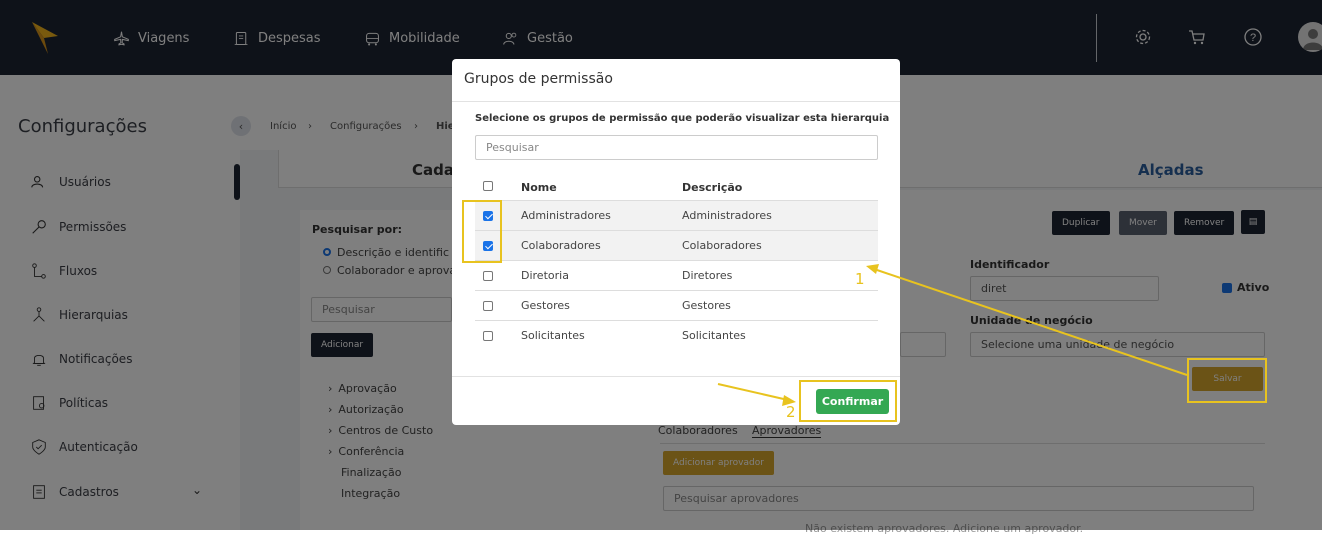 The image size is (1322, 535). I want to click on annotation-number-2: 2, so click(791, 412).